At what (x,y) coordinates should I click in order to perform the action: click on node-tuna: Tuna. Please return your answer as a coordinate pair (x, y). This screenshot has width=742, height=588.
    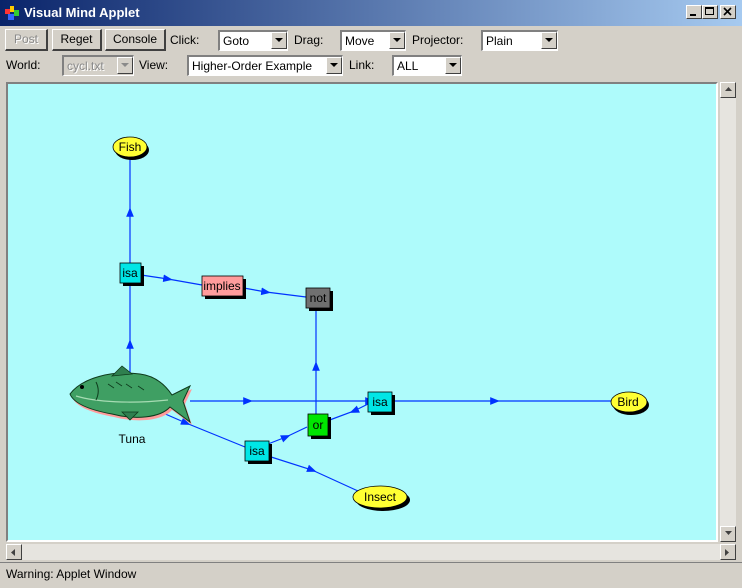
    Looking at the image, I should click on (130, 405).